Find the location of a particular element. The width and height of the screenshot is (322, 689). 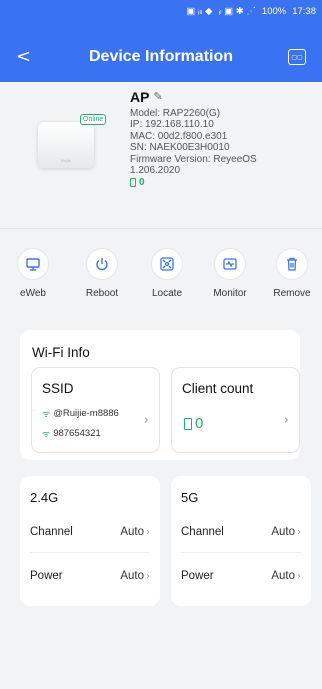

band-title: 5G is located at coordinates (190, 497).